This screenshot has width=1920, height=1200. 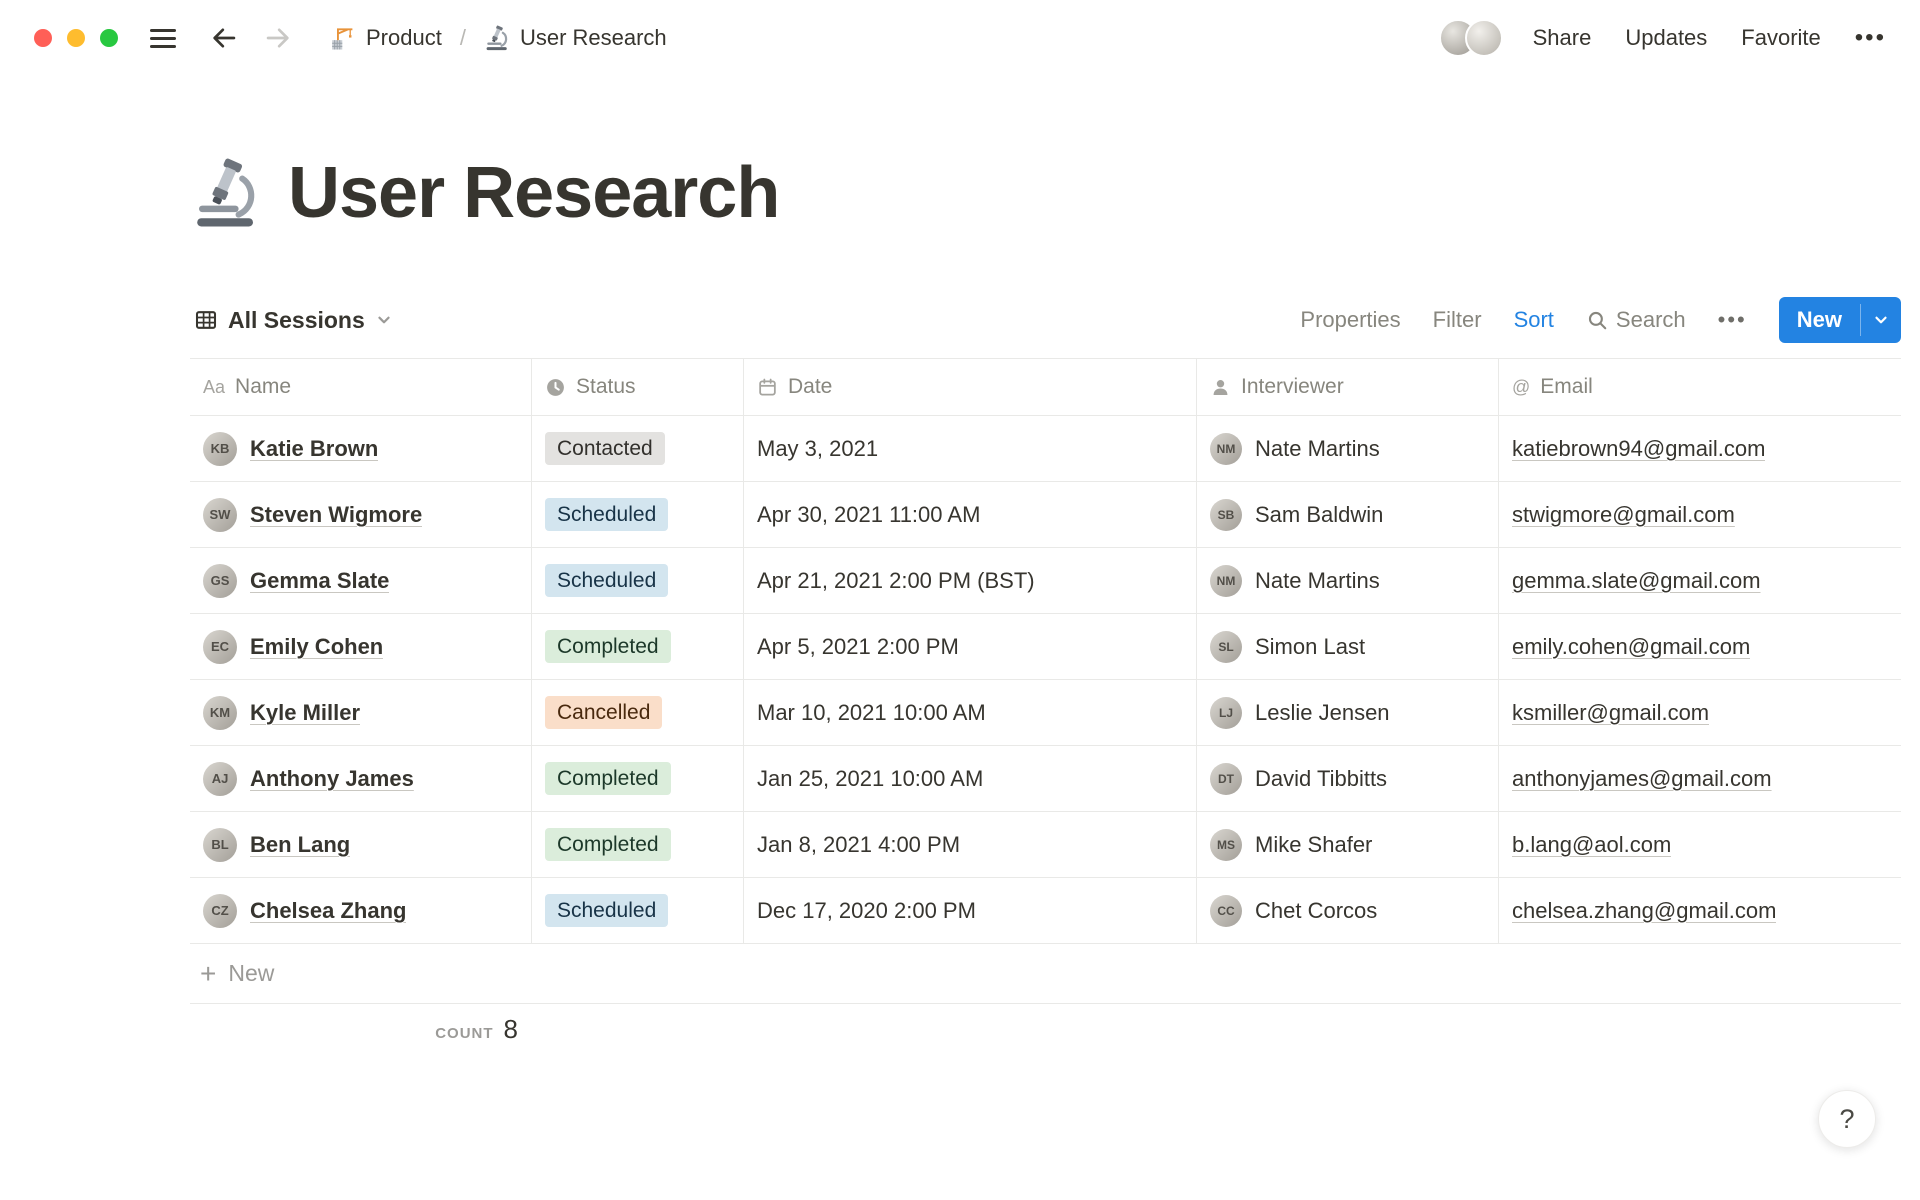 I want to click on email-cell: gemma.slate@gmail.com, so click(x=1700, y=580).